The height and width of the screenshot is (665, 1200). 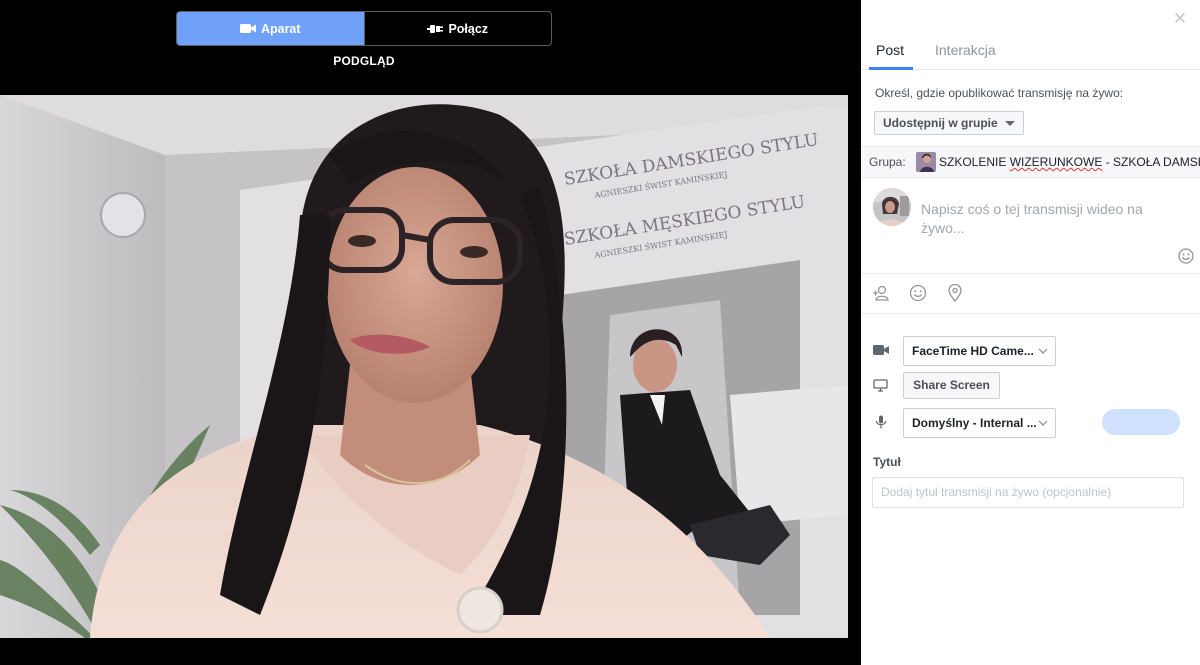 I want to click on group-name: SZKOLENIE WIZERUNKOWE - SZKOŁA DAMSKI, so click(x=1069, y=162).